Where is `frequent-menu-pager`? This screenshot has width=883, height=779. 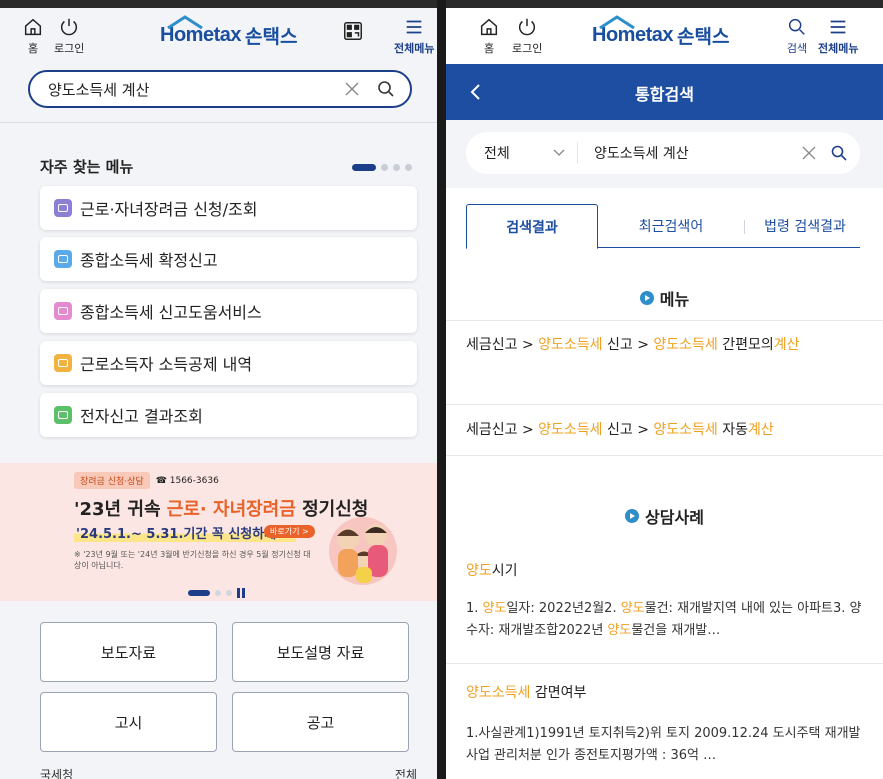 frequent-menu-pager is located at coordinates (382, 167).